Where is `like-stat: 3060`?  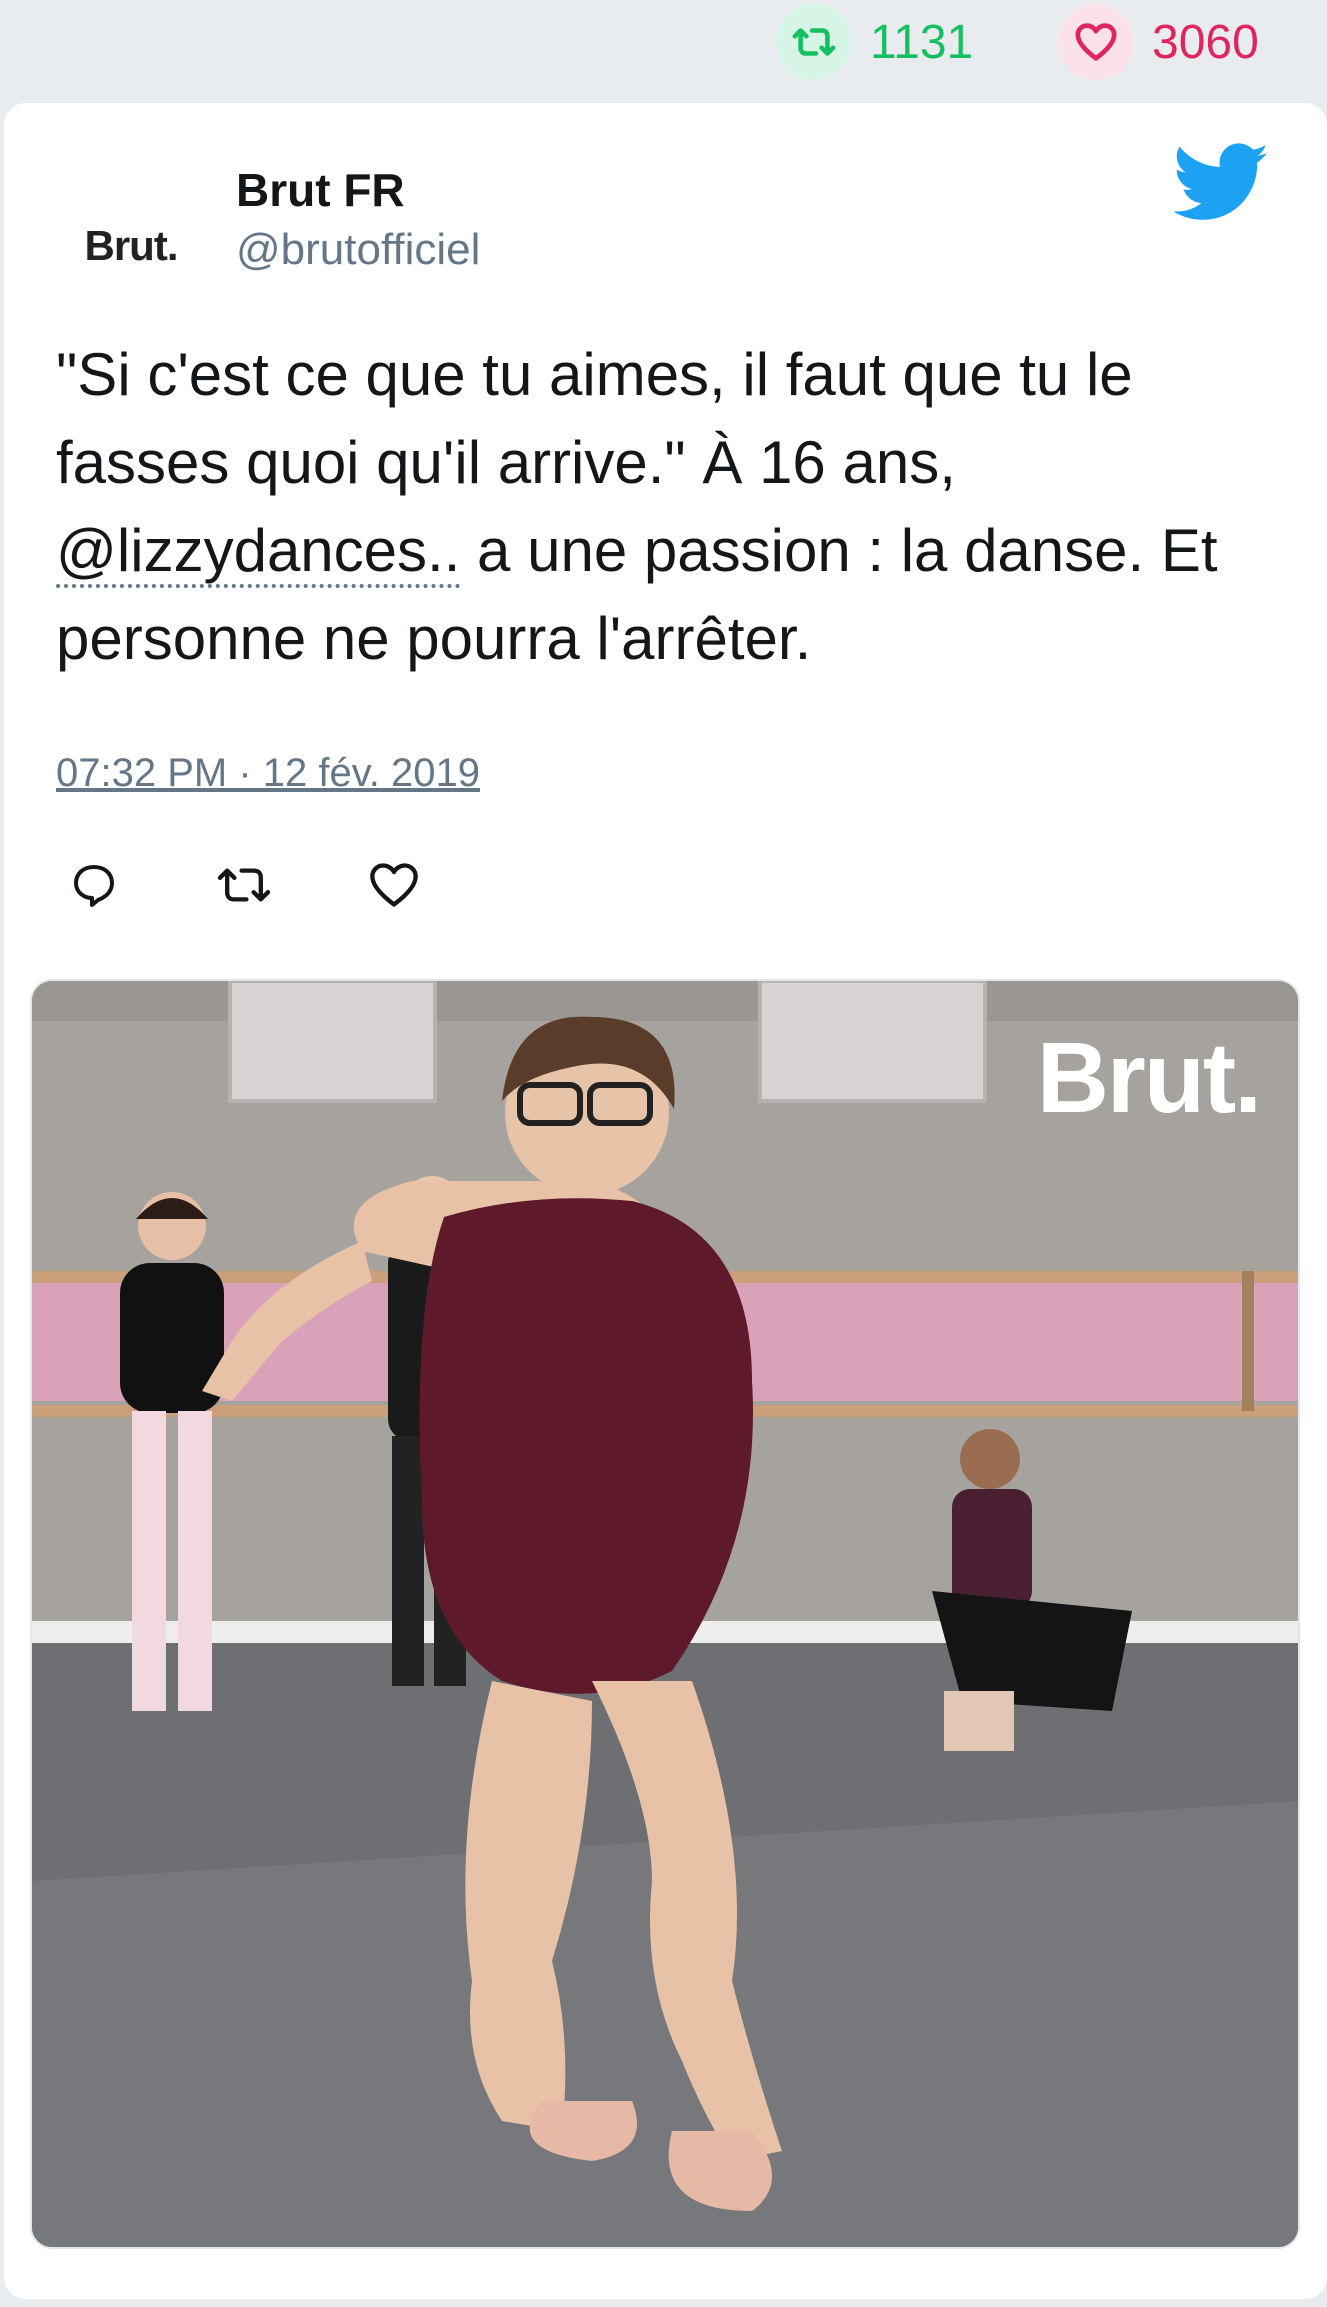
like-stat: 3060 is located at coordinates (1158, 42).